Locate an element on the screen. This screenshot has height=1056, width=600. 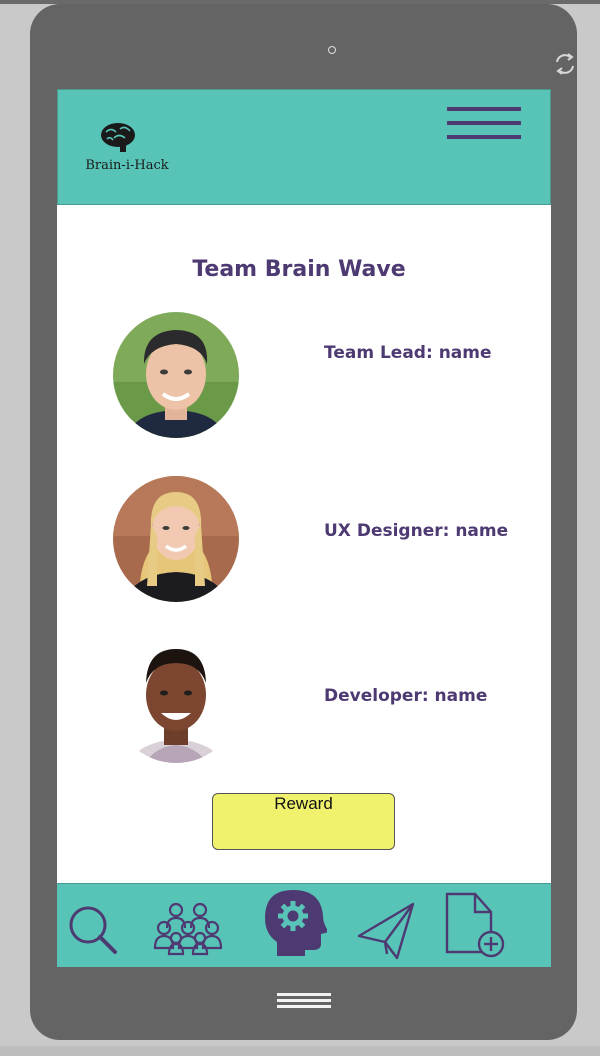
member-role-developer: Developer: name is located at coordinates (406, 696).